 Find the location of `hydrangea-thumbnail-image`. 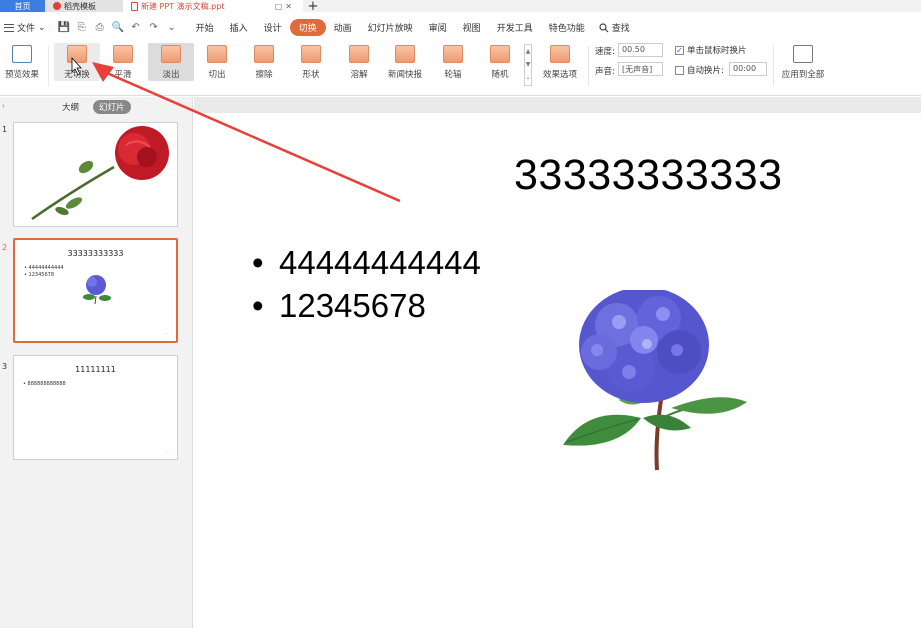

hydrangea-thumbnail-image is located at coordinates (97, 290).